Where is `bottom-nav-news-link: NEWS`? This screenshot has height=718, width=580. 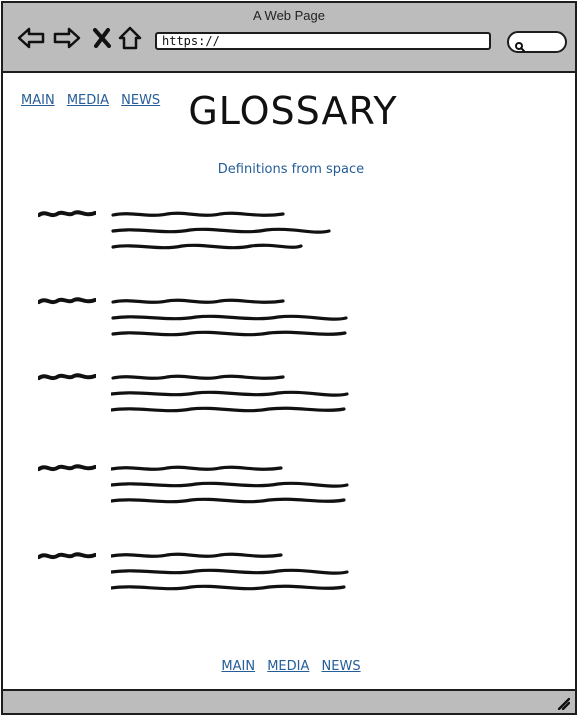 bottom-nav-news-link: NEWS is located at coordinates (341, 666).